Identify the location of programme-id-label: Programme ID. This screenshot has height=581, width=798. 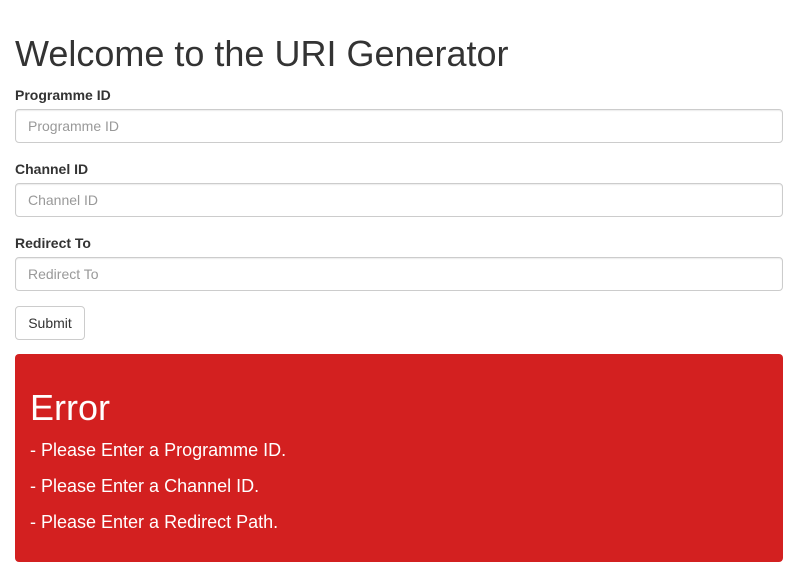
(63, 95).